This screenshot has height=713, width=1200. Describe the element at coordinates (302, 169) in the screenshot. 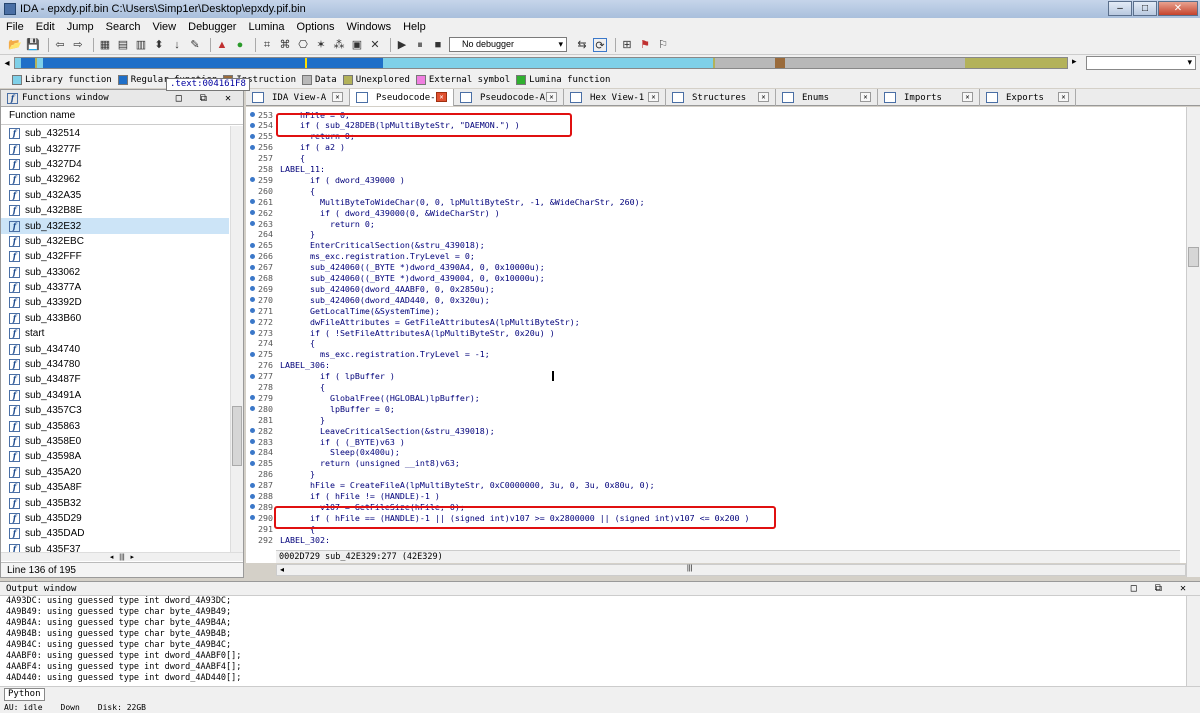

I see `code-text: LABEL_11:` at that location.